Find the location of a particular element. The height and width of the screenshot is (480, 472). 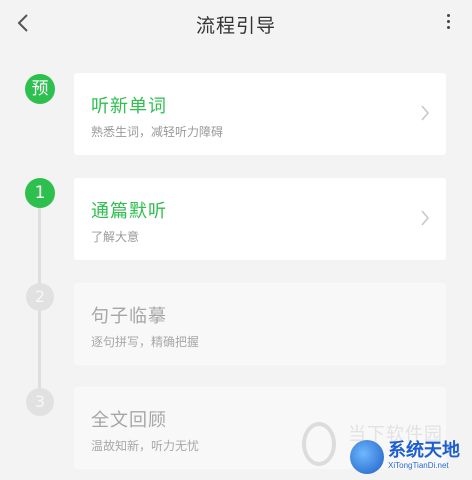

step-card-new-words: 听新单词 熟悉生词，减轻听力障碍 is located at coordinates (260, 114).